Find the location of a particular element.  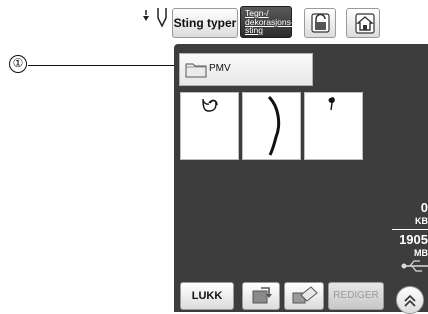

lock-icon is located at coordinates (320, 23).